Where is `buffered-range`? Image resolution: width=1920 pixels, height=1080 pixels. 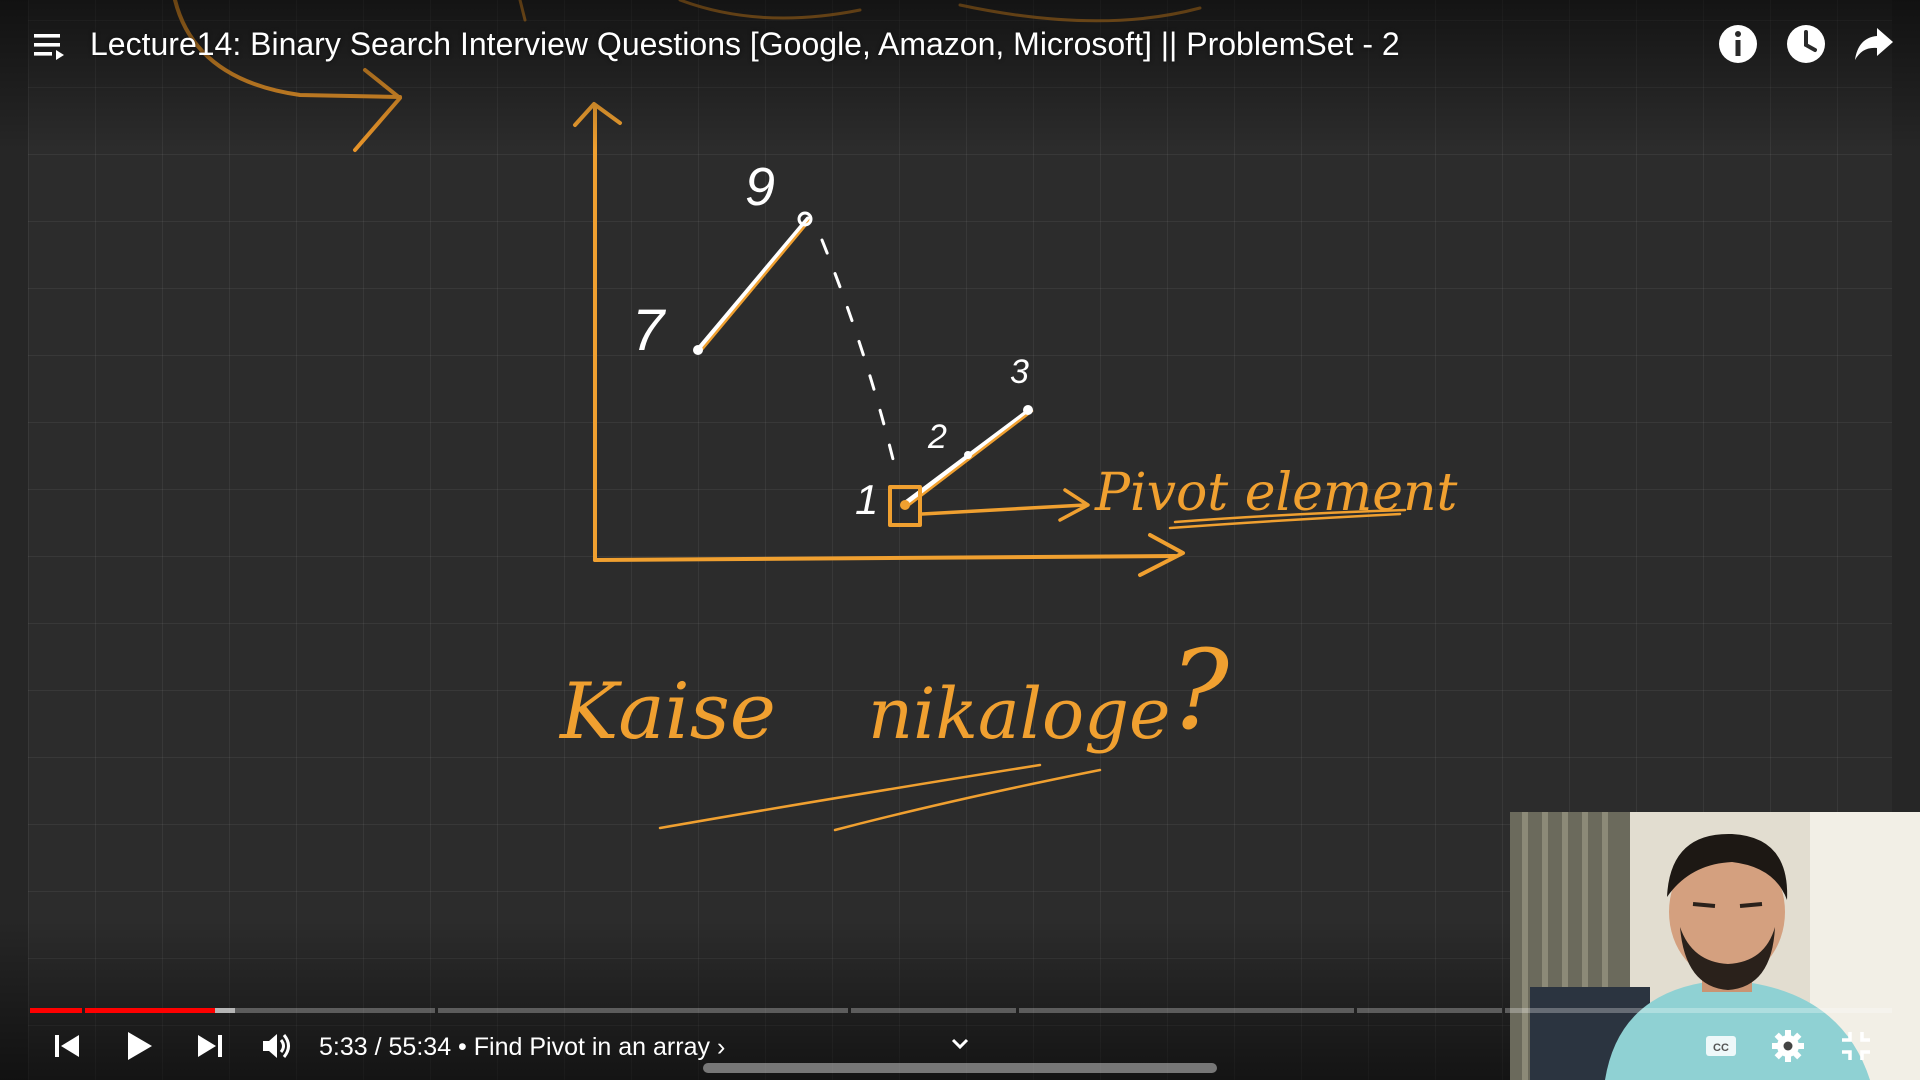 buffered-range is located at coordinates (225, 1010).